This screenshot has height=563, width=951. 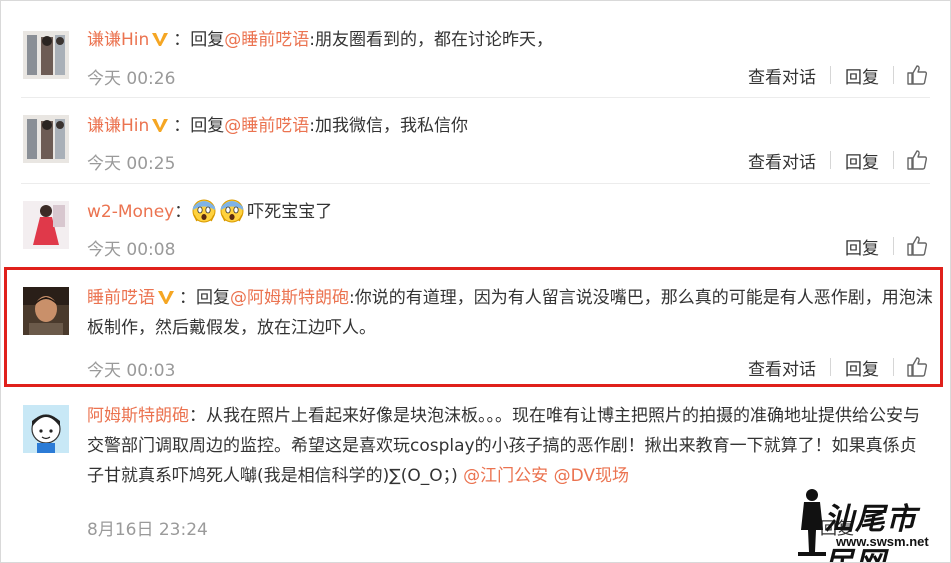 I want to click on watermark: 汕尾市民网 www.swsm.net, so click(x=869, y=524).